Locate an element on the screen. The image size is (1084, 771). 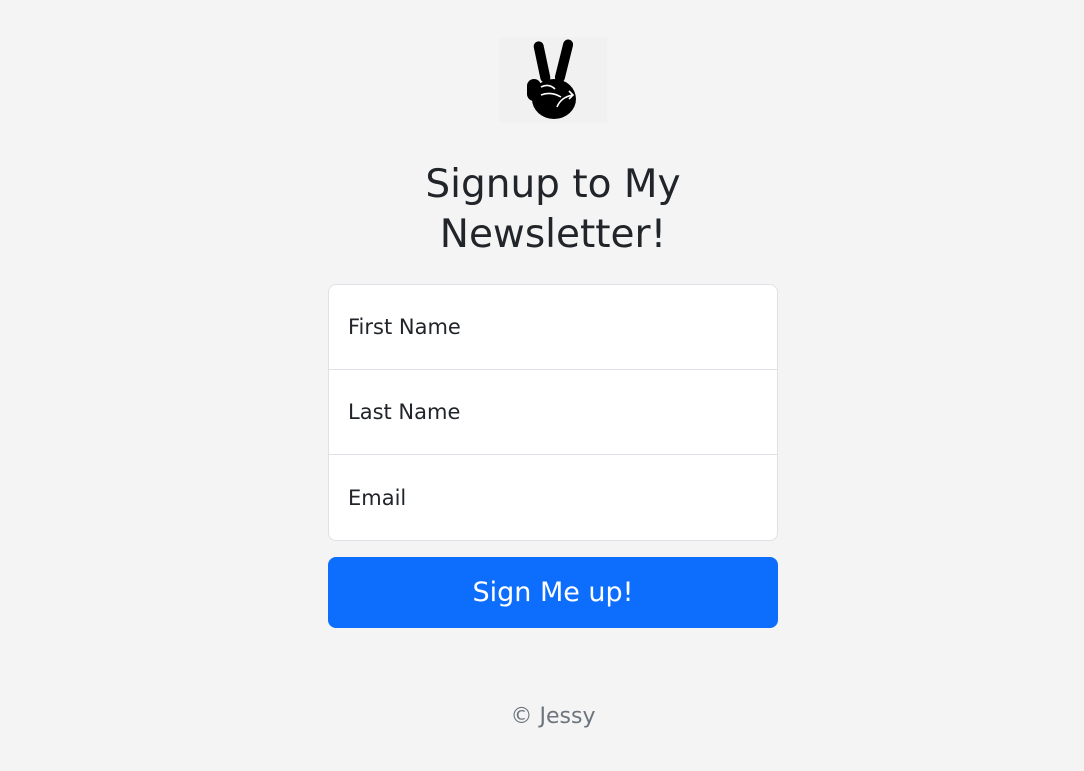
last-name-field: Last Name is located at coordinates (553, 412).